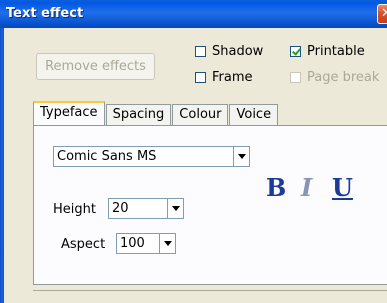 Image resolution: width=387 pixels, height=303 pixels. Describe the element at coordinates (2, 165) in the screenshot. I see `window-left-border` at that location.